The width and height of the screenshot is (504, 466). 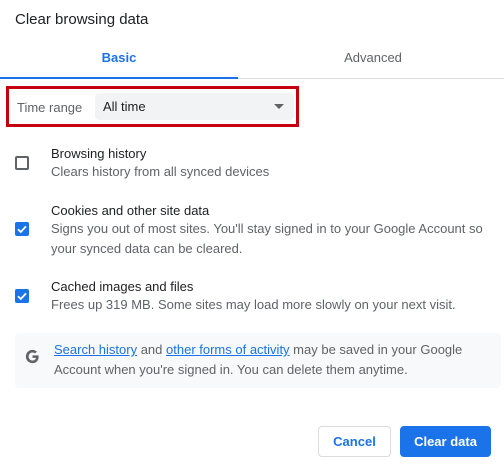 What do you see at coordinates (82, 19) in the screenshot?
I see `dialog-title: Clear browsing data` at bounding box center [82, 19].